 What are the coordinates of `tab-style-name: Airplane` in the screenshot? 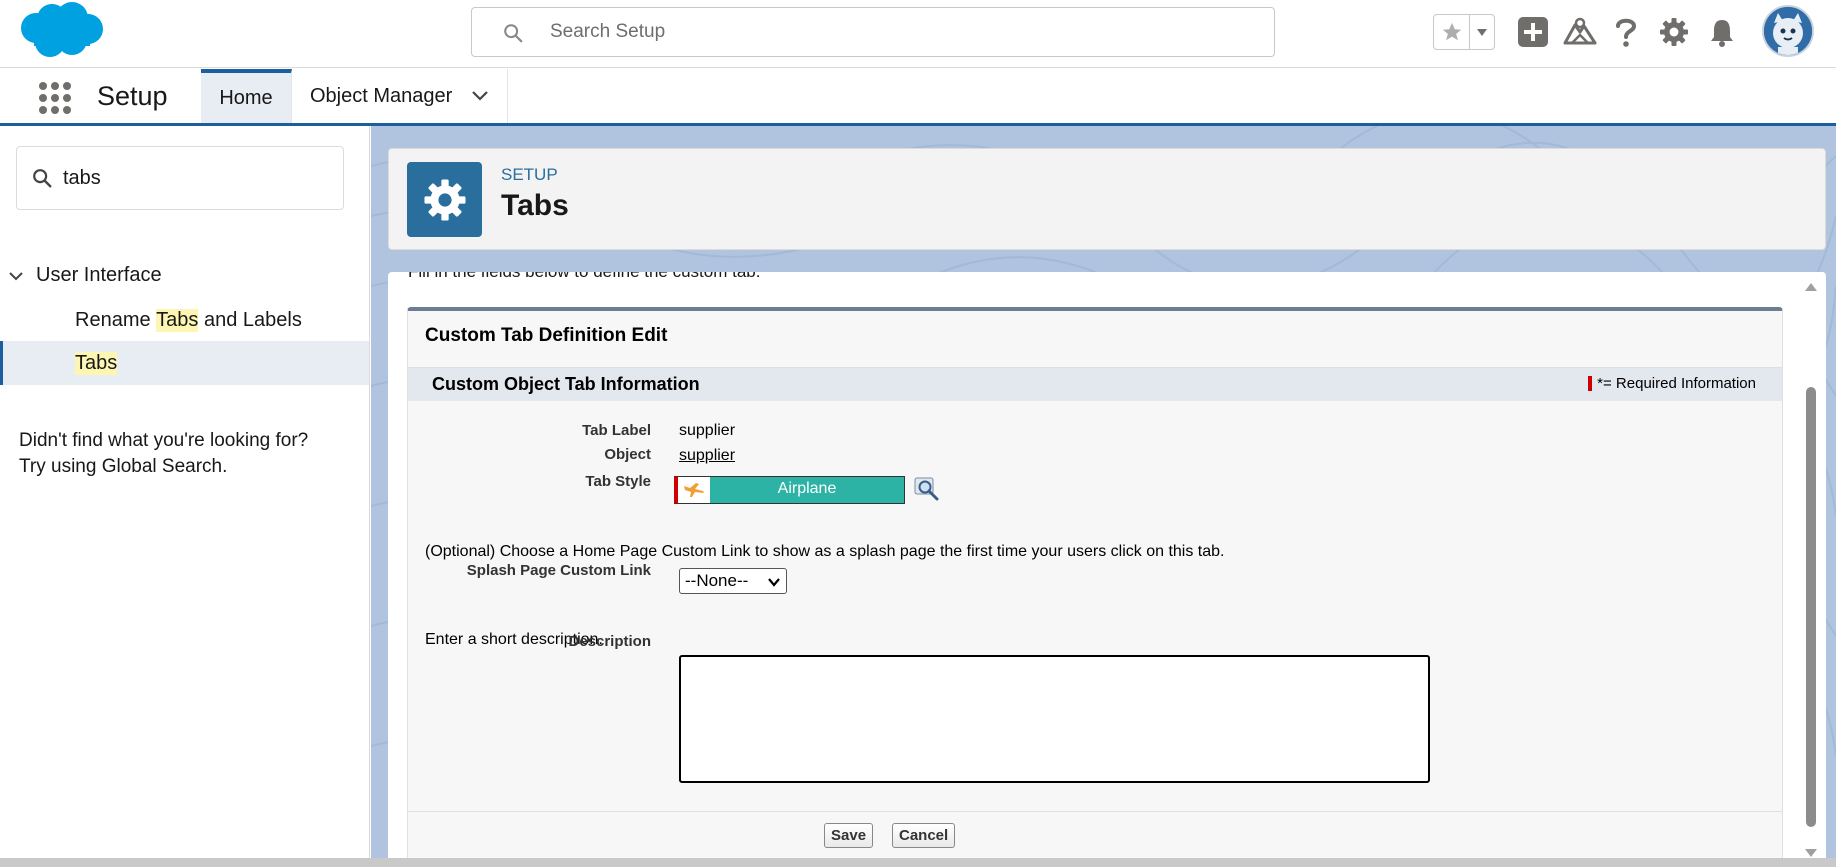 It's located at (807, 488).